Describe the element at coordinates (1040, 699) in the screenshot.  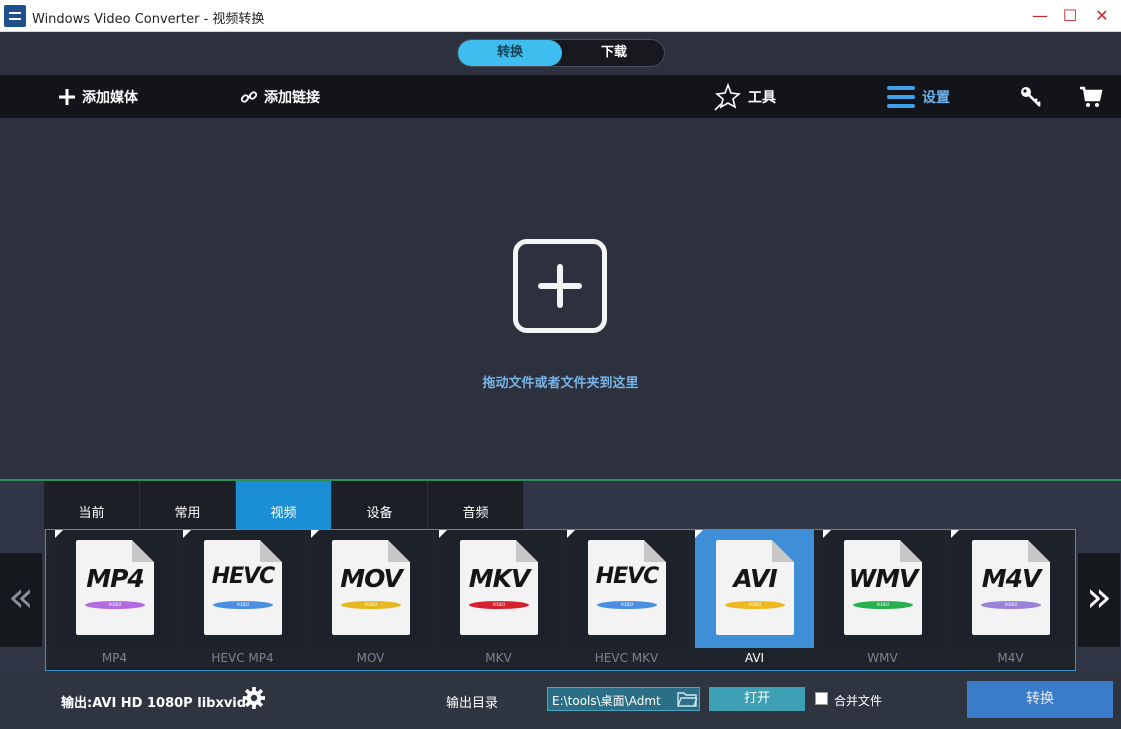
I see `convert-button: 转换` at that location.